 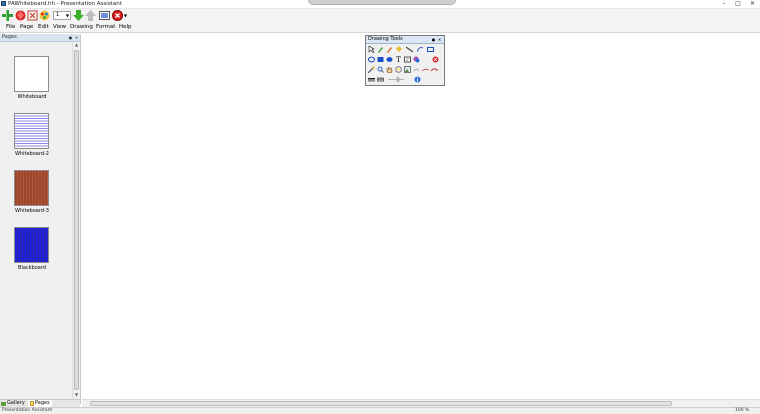 What do you see at coordinates (416, 59) in the screenshot?
I see `color-icon` at bounding box center [416, 59].